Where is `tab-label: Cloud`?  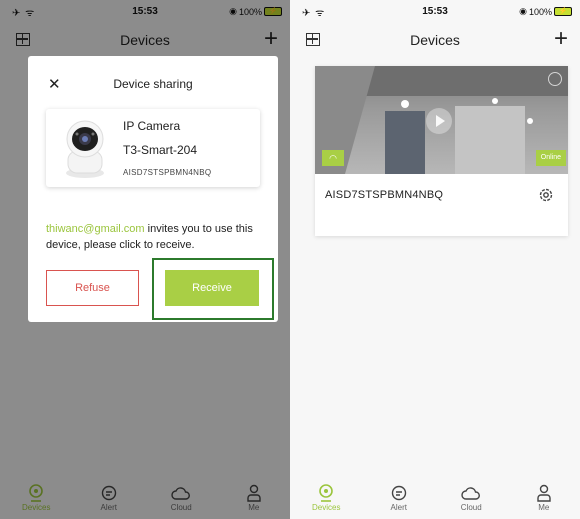
tab-label: Cloud is located at coordinates (471, 507).